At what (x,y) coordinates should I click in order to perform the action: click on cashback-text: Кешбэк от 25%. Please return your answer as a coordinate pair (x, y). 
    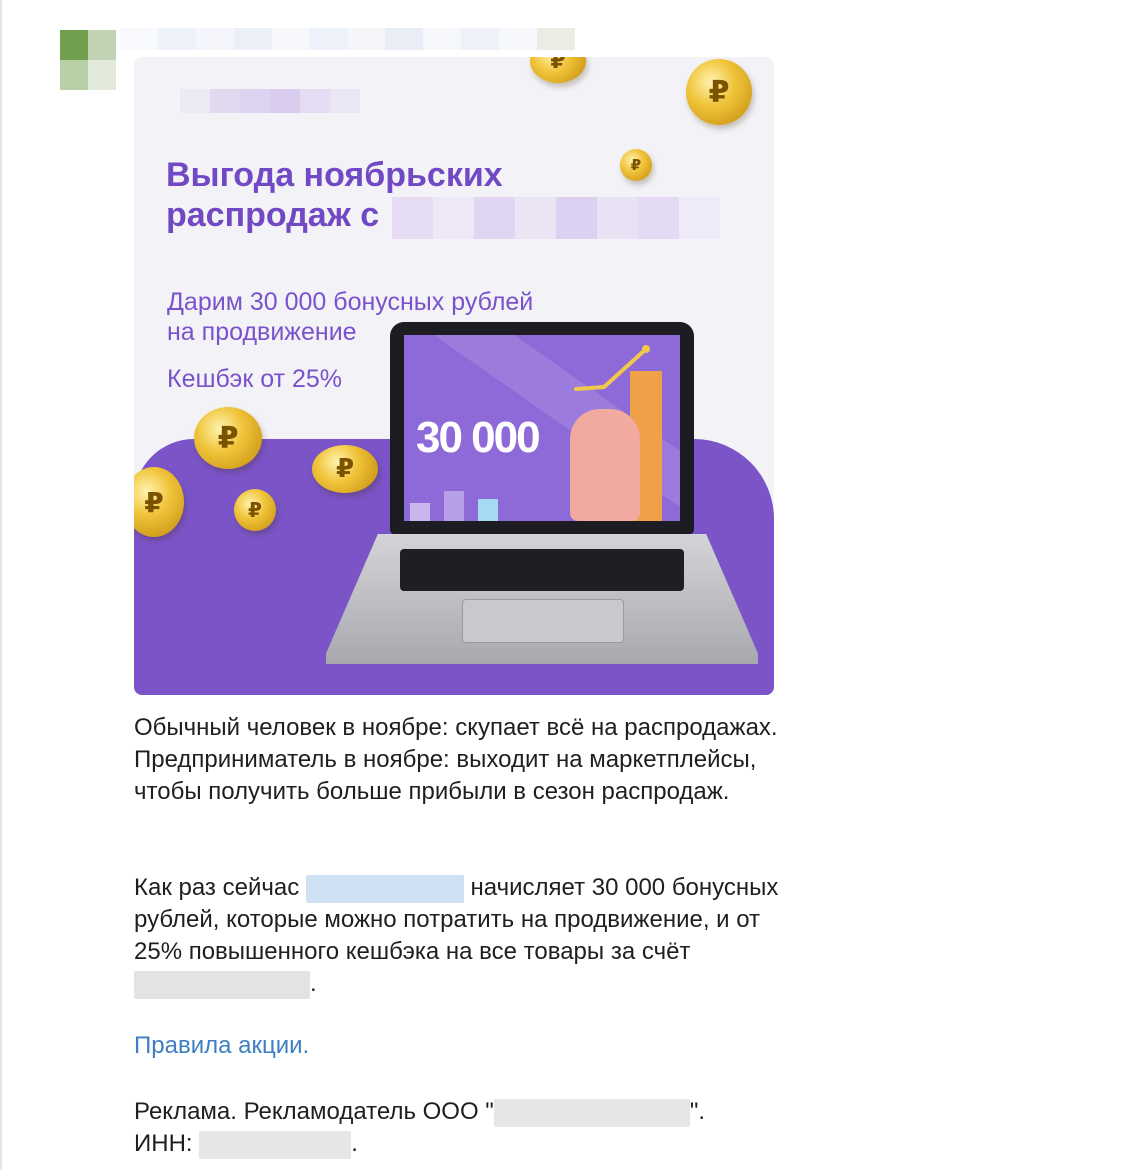
    Looking at the image, I should click on (254, 379).